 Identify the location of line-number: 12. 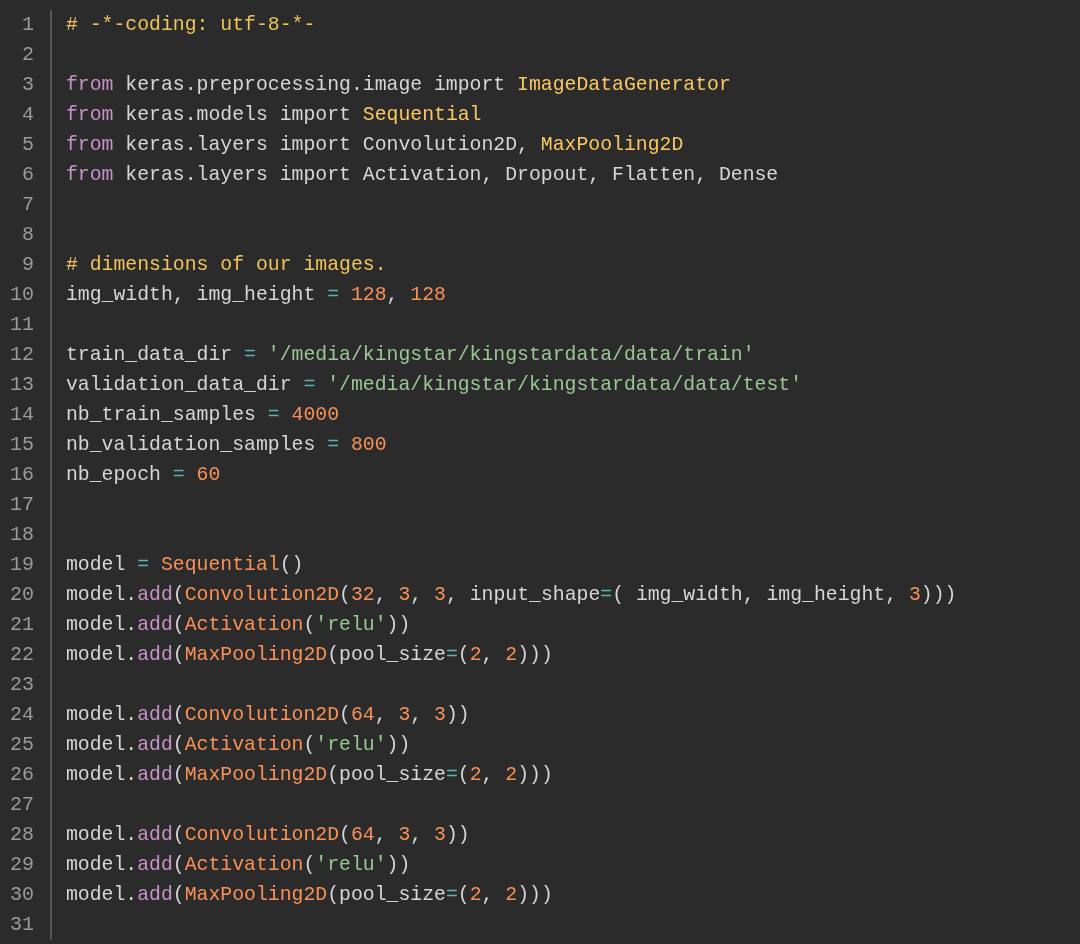
(22, 355).